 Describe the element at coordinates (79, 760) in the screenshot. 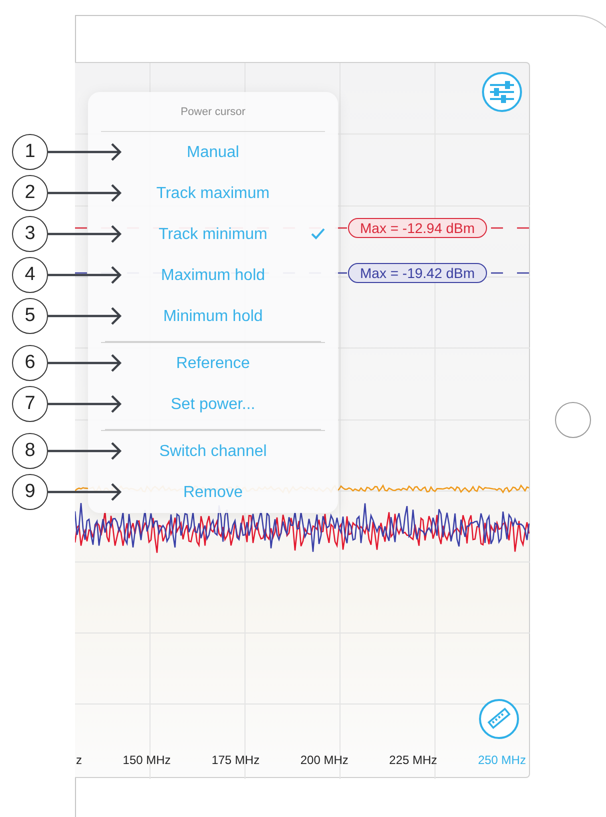

I see `axis-label: z` at that location.